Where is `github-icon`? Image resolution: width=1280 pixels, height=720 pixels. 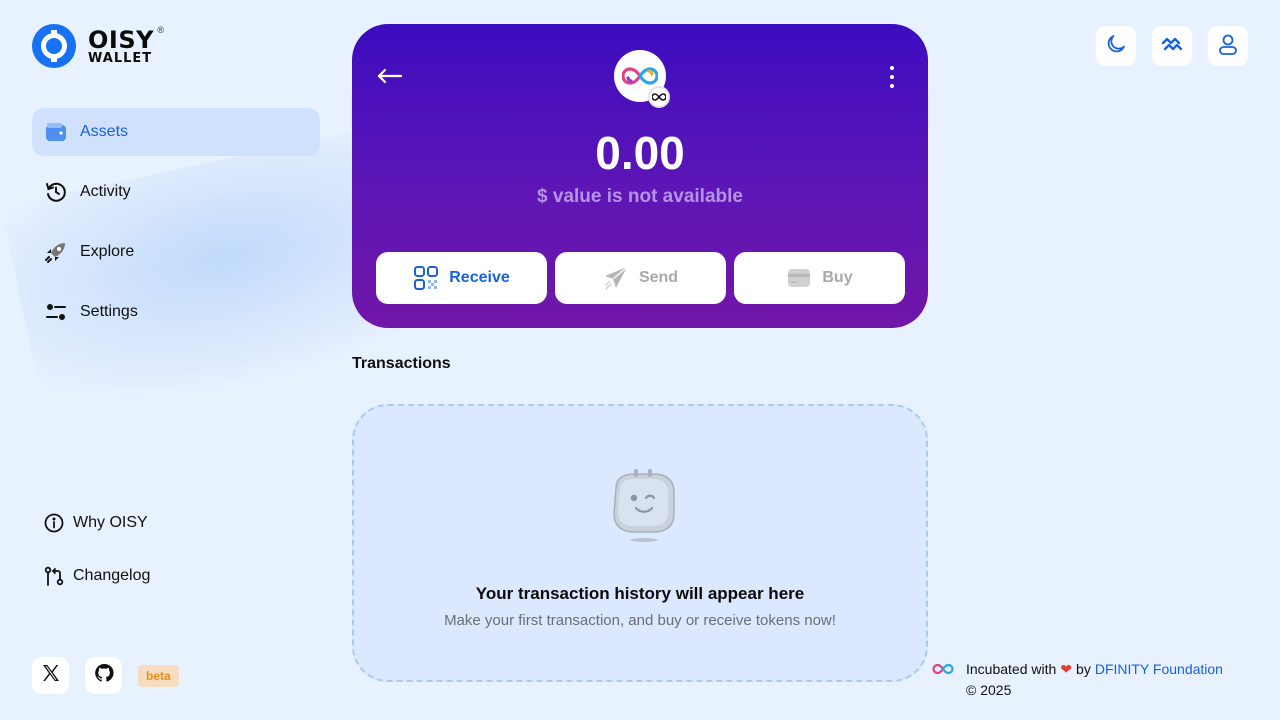
github-icon is located at coordinates (104, 675).